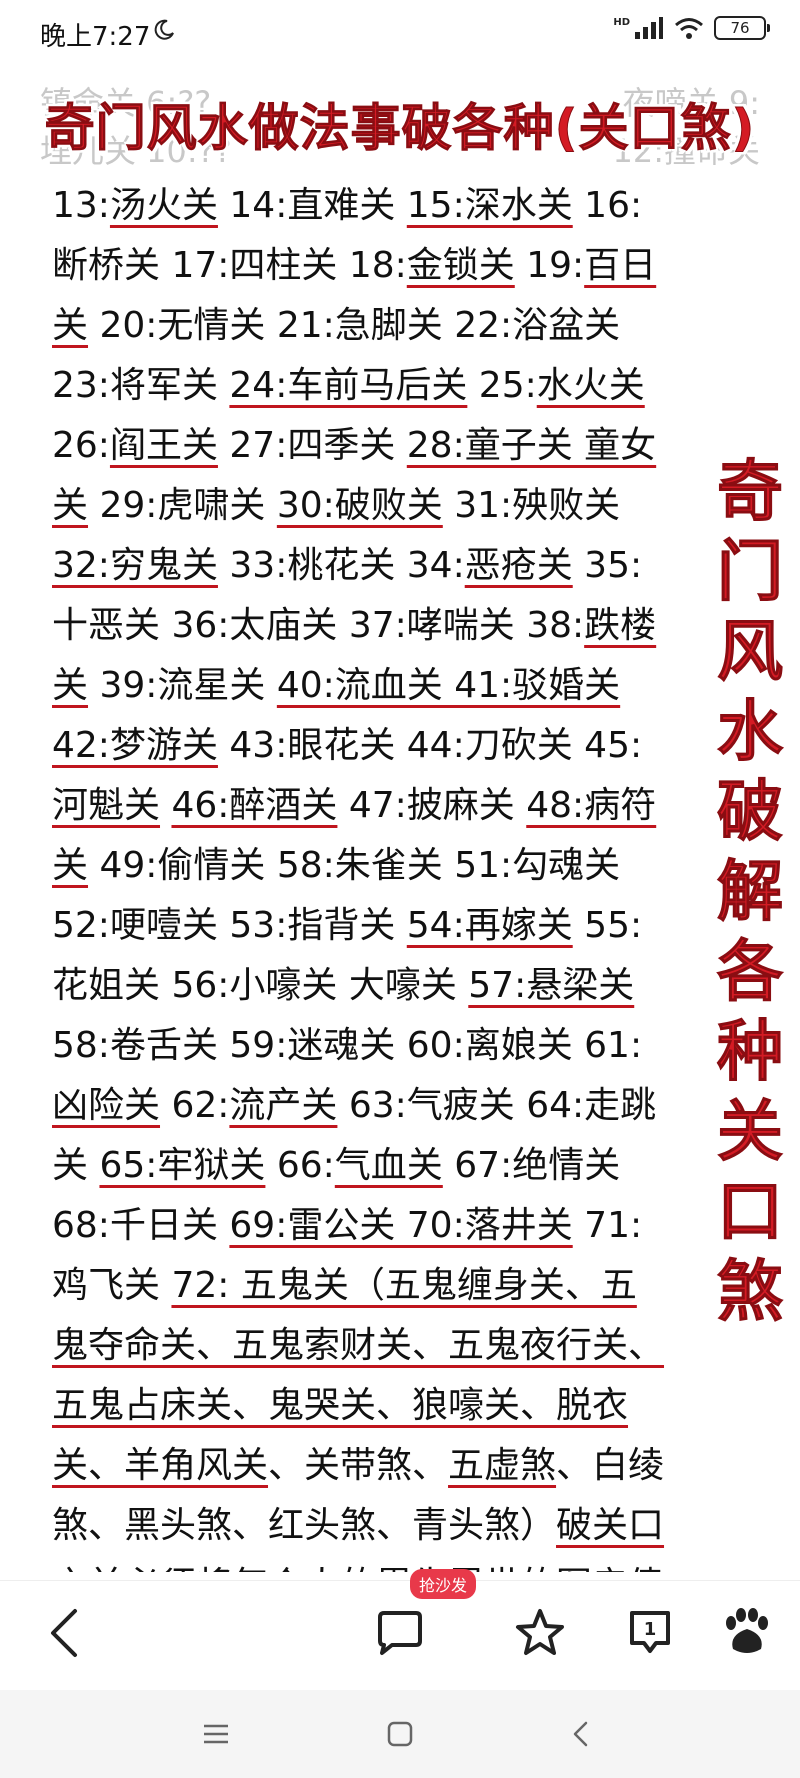 Image resolution: width=800 pixels, height=1778 pixels. What do you see at coordinates (81, 445) in the screenshot?
I see `text-segment: 26:` at bounding box center [81, 445].